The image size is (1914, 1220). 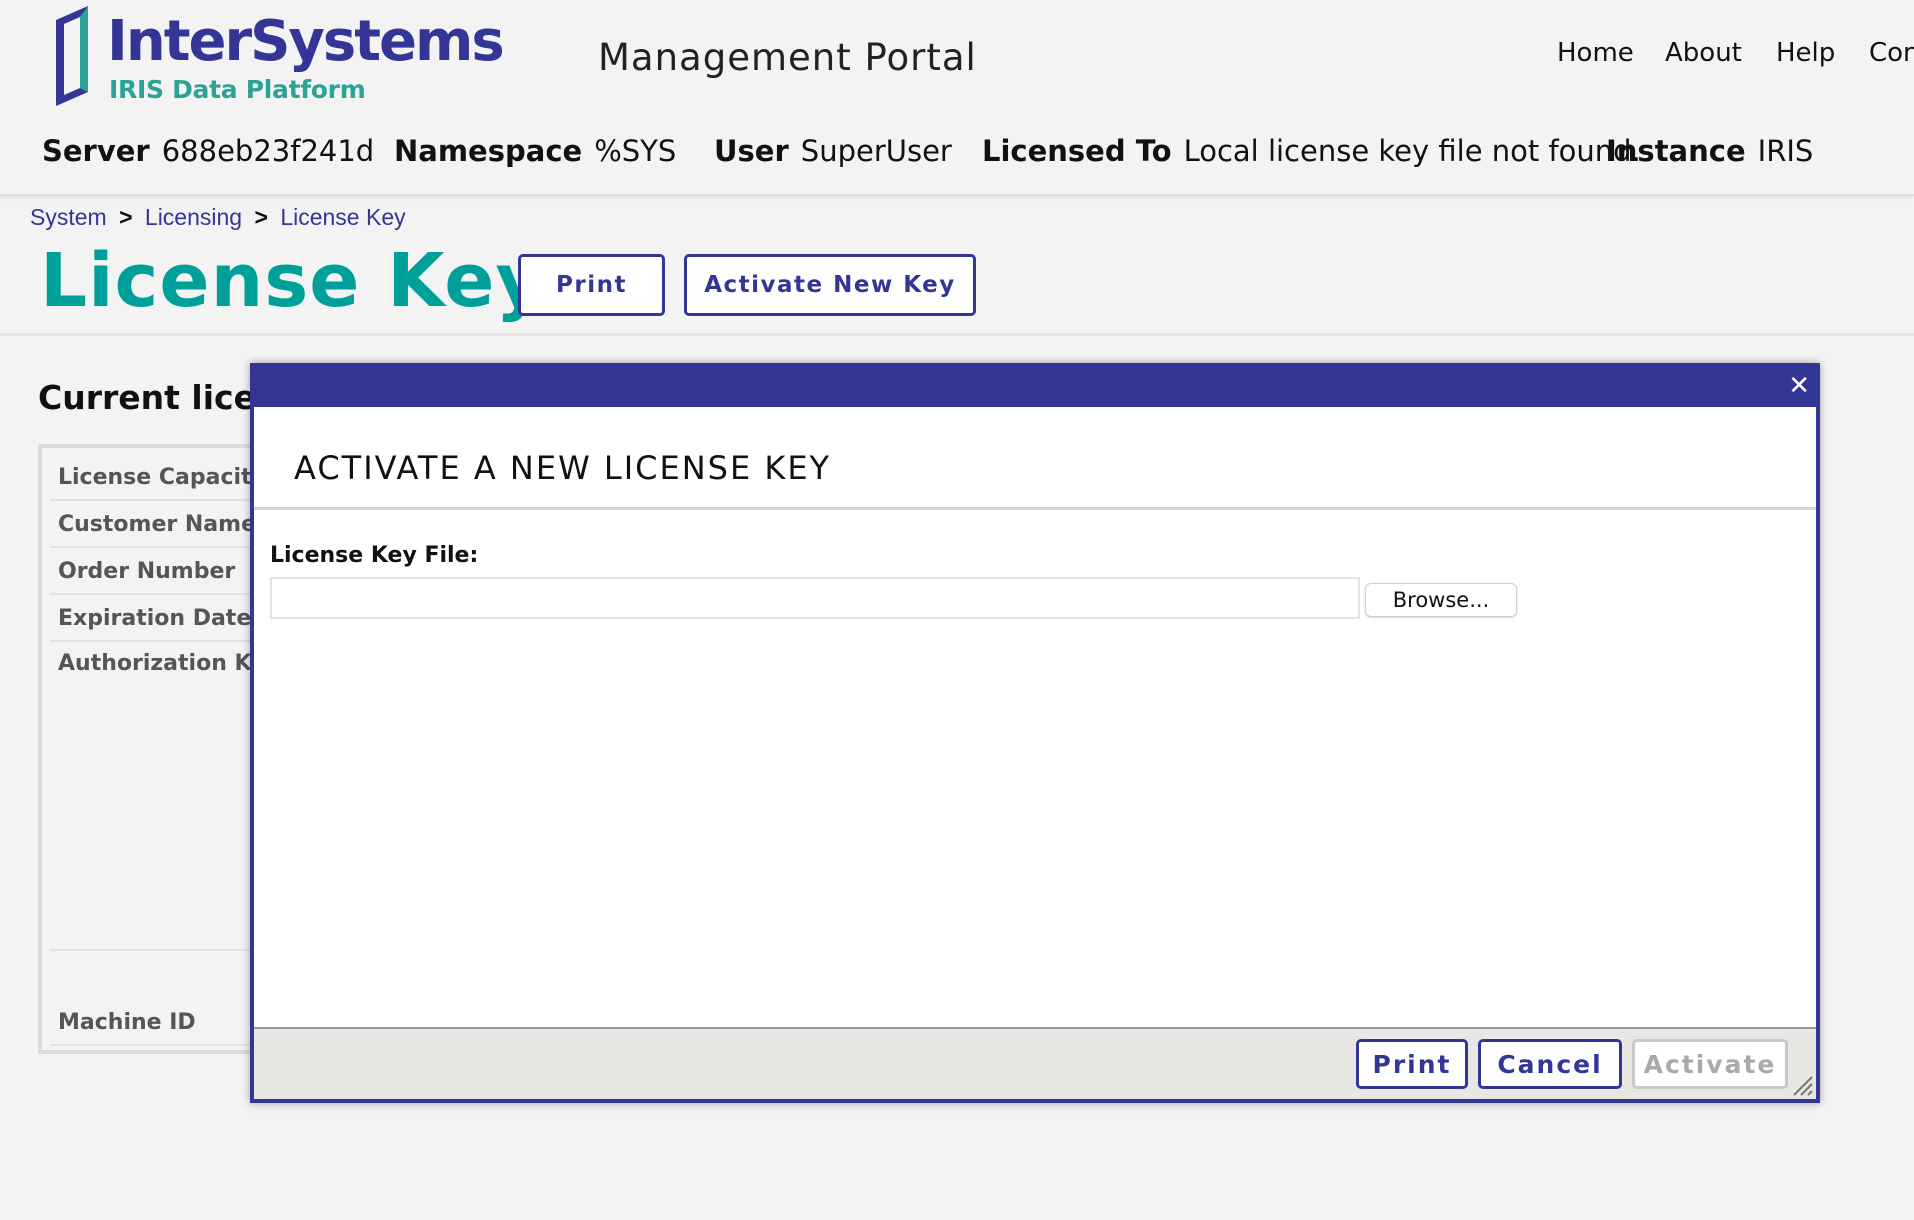 What do you see at coordinates (830, 285) in the screenshot?
I see `activate-new-key-button: Activate New Key` at bounding box center [830, 285].